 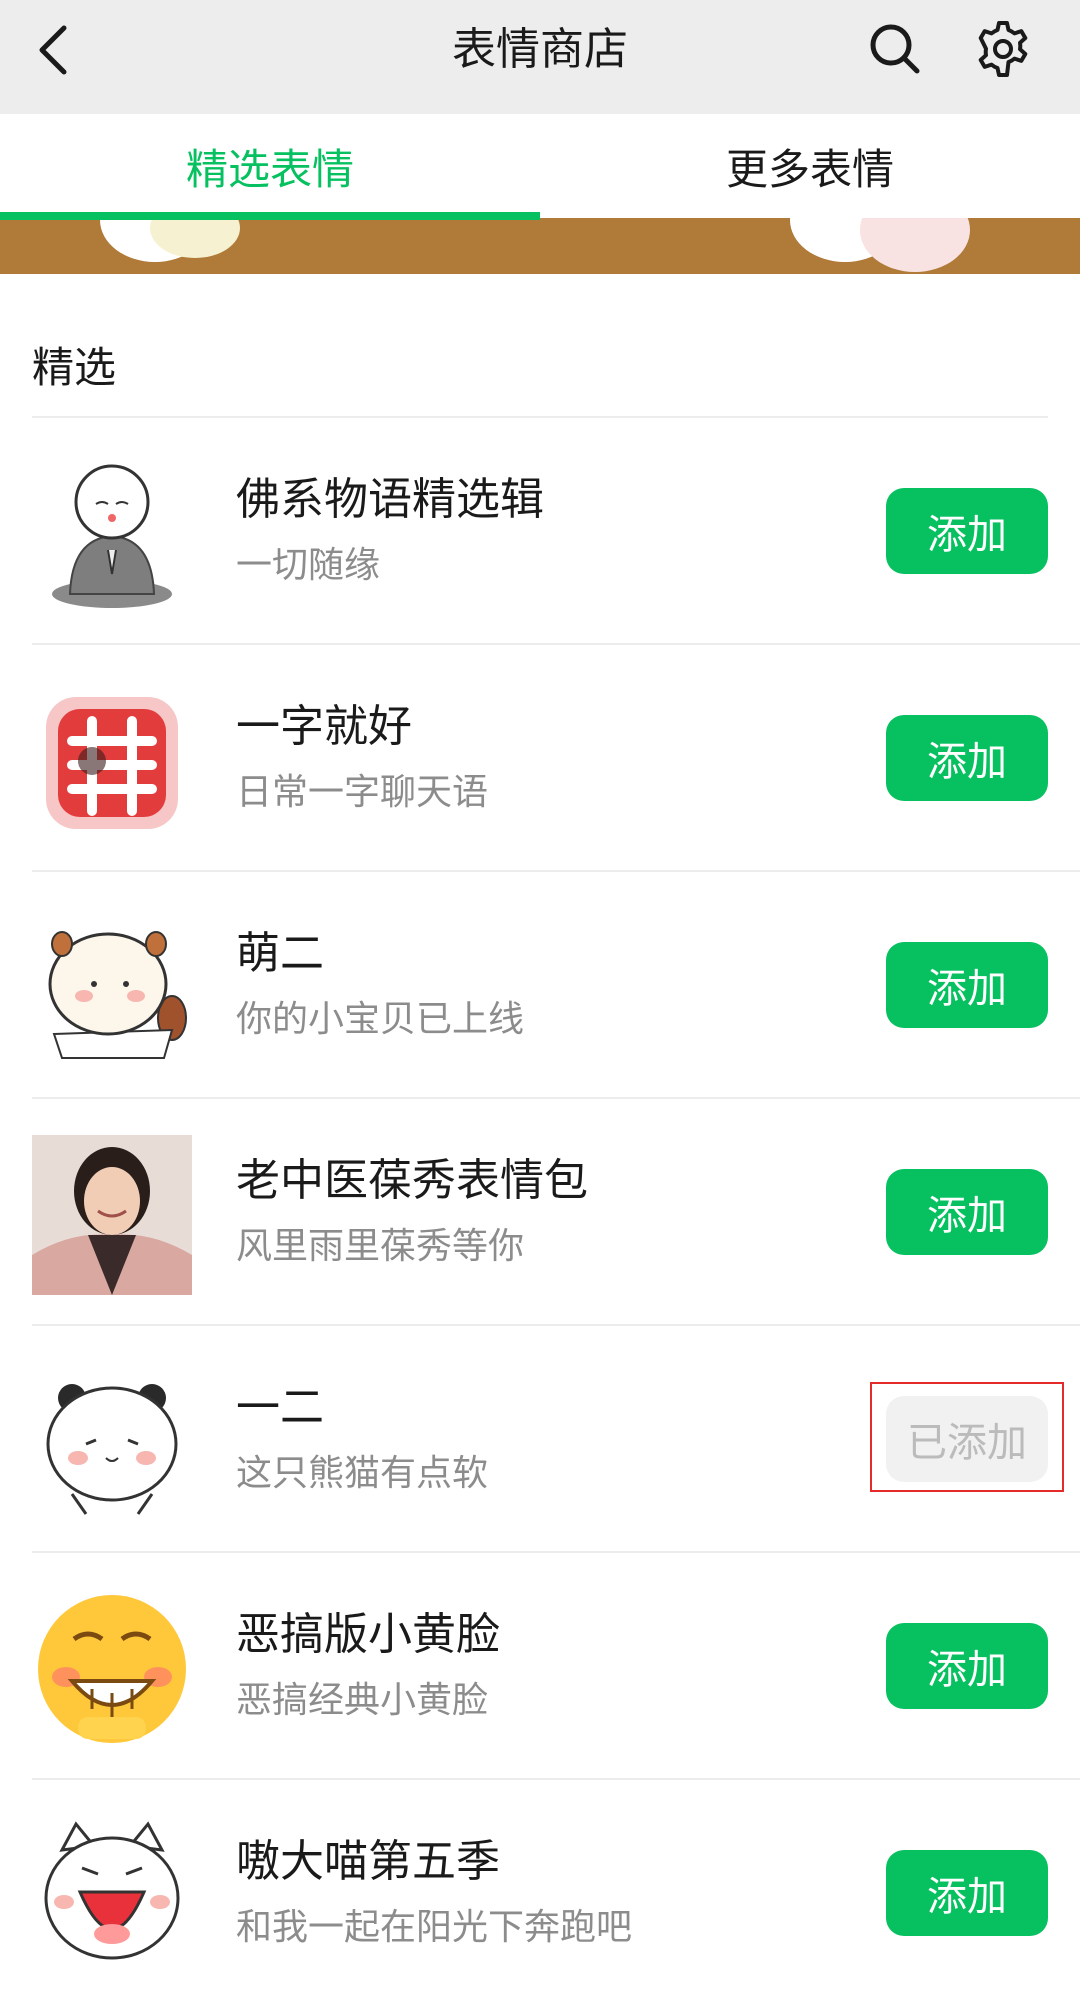 I want to click on item-subtitle: 日常一字聊天语, so click(x=362, y=792).